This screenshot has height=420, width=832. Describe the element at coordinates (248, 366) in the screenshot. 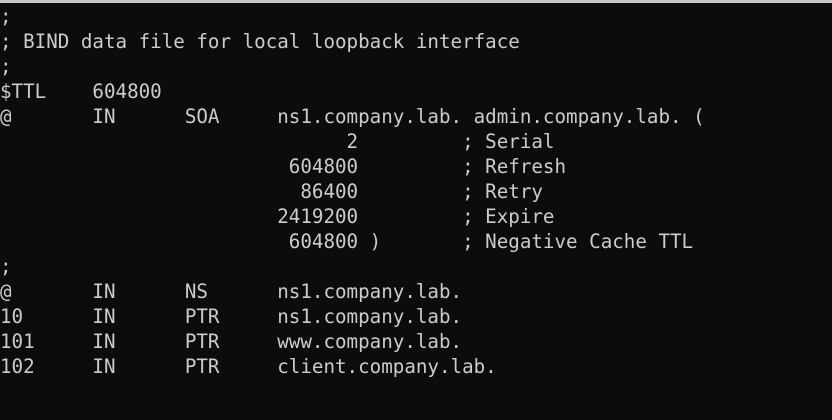

I see `ptr-record: 102 IN PTR client.company.lab.` at that location.